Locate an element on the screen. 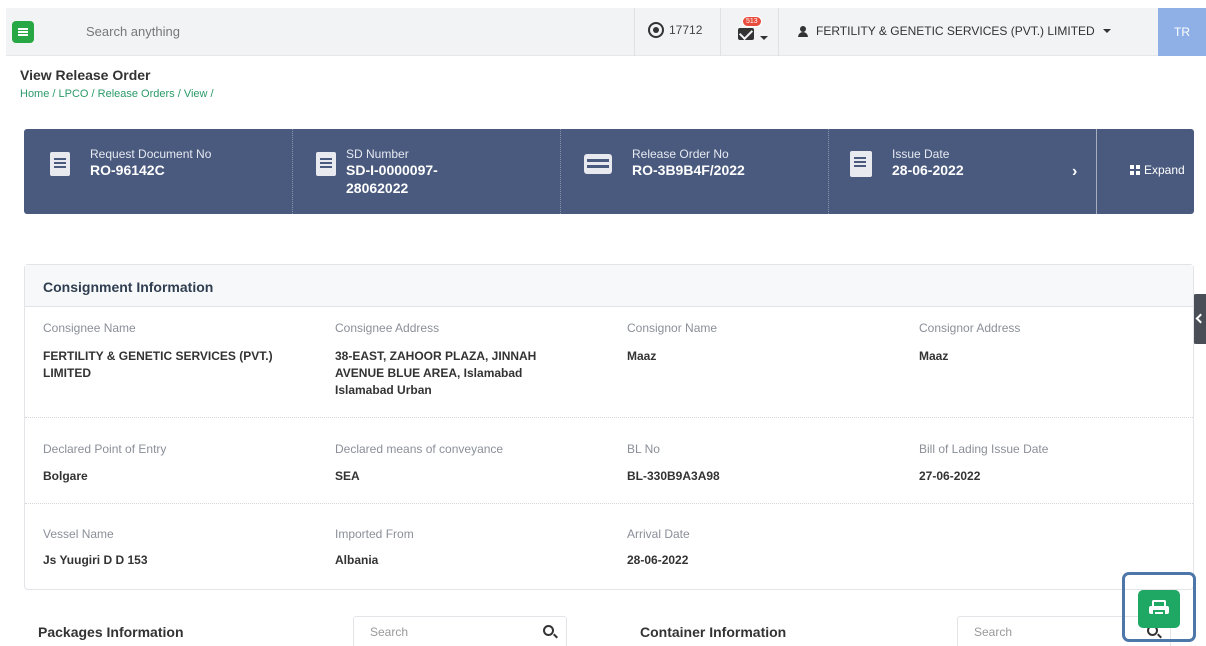 This screenshot has height=646, width=1206. messages-dropdown: 513 is located at coordinates (753, 28).